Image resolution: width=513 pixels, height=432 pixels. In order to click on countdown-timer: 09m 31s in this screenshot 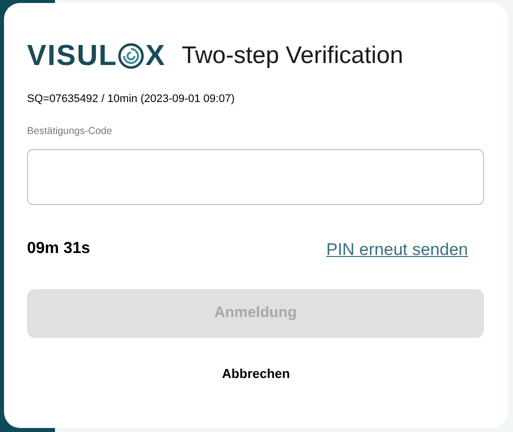, I will do `click(58, 249)`.